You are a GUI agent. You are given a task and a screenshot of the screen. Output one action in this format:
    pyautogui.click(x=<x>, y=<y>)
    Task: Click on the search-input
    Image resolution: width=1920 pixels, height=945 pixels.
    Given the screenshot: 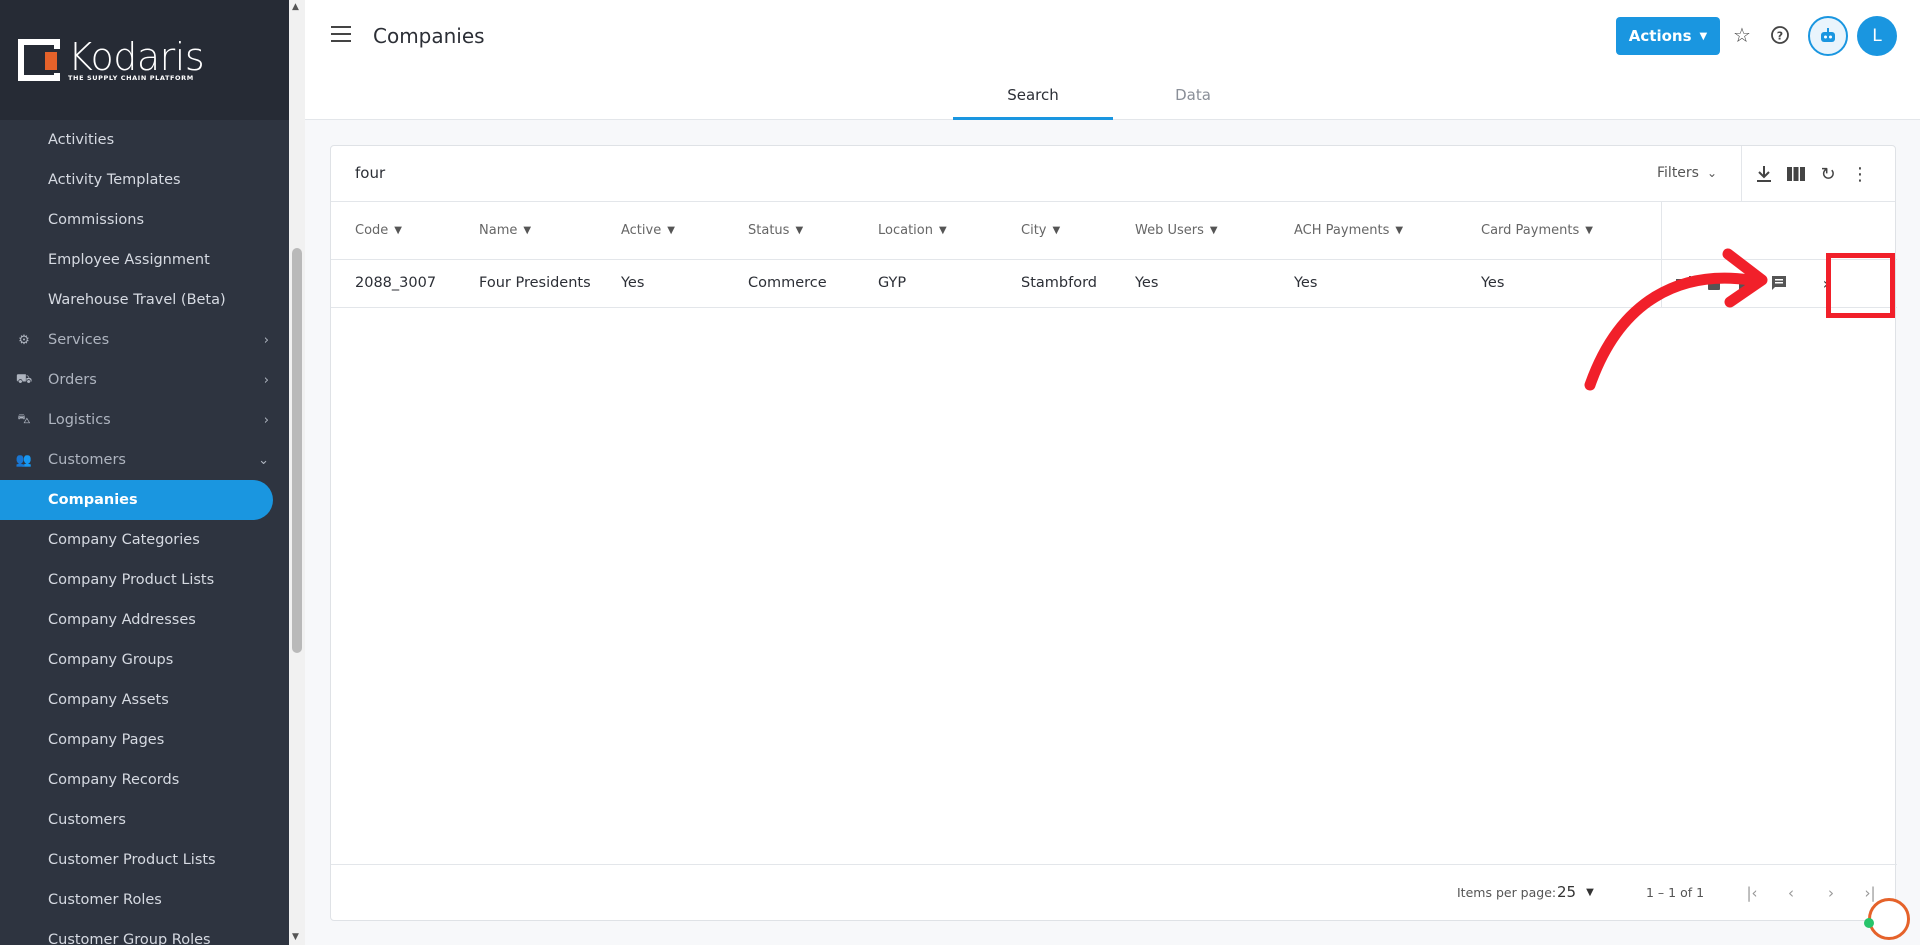 What is the action you would take?
    pyautogui.click(x=805, y=173)
    